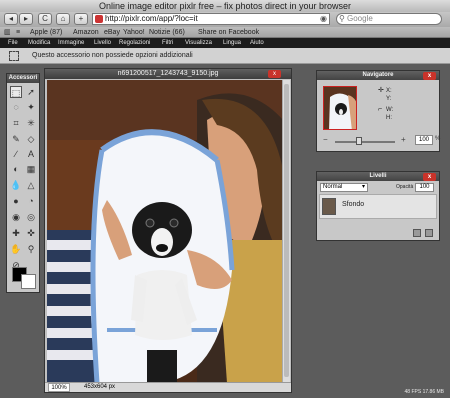  Describe the element at coordinates (16, 201) in the screenshot. I see `dodge-icon: ●` at that location.